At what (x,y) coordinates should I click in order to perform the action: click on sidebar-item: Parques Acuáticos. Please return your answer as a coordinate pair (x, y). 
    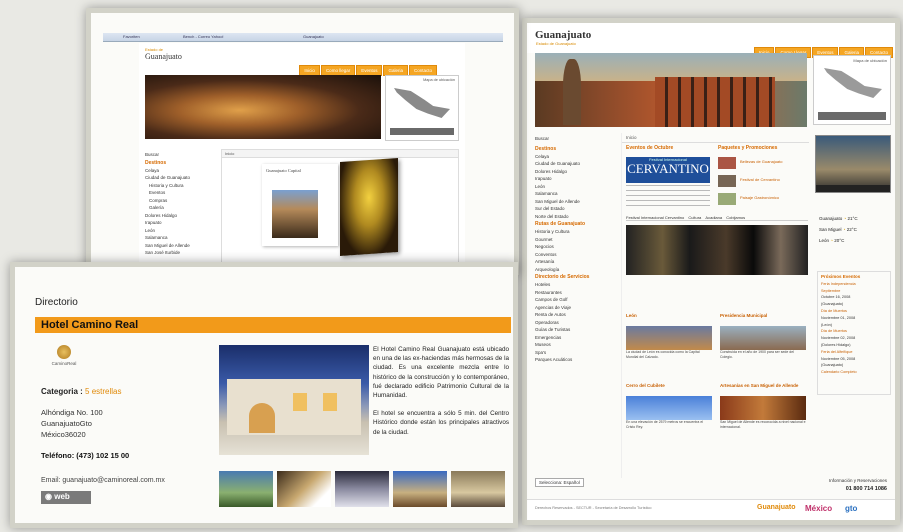
    Looking at the image, I should click on (576, 360).